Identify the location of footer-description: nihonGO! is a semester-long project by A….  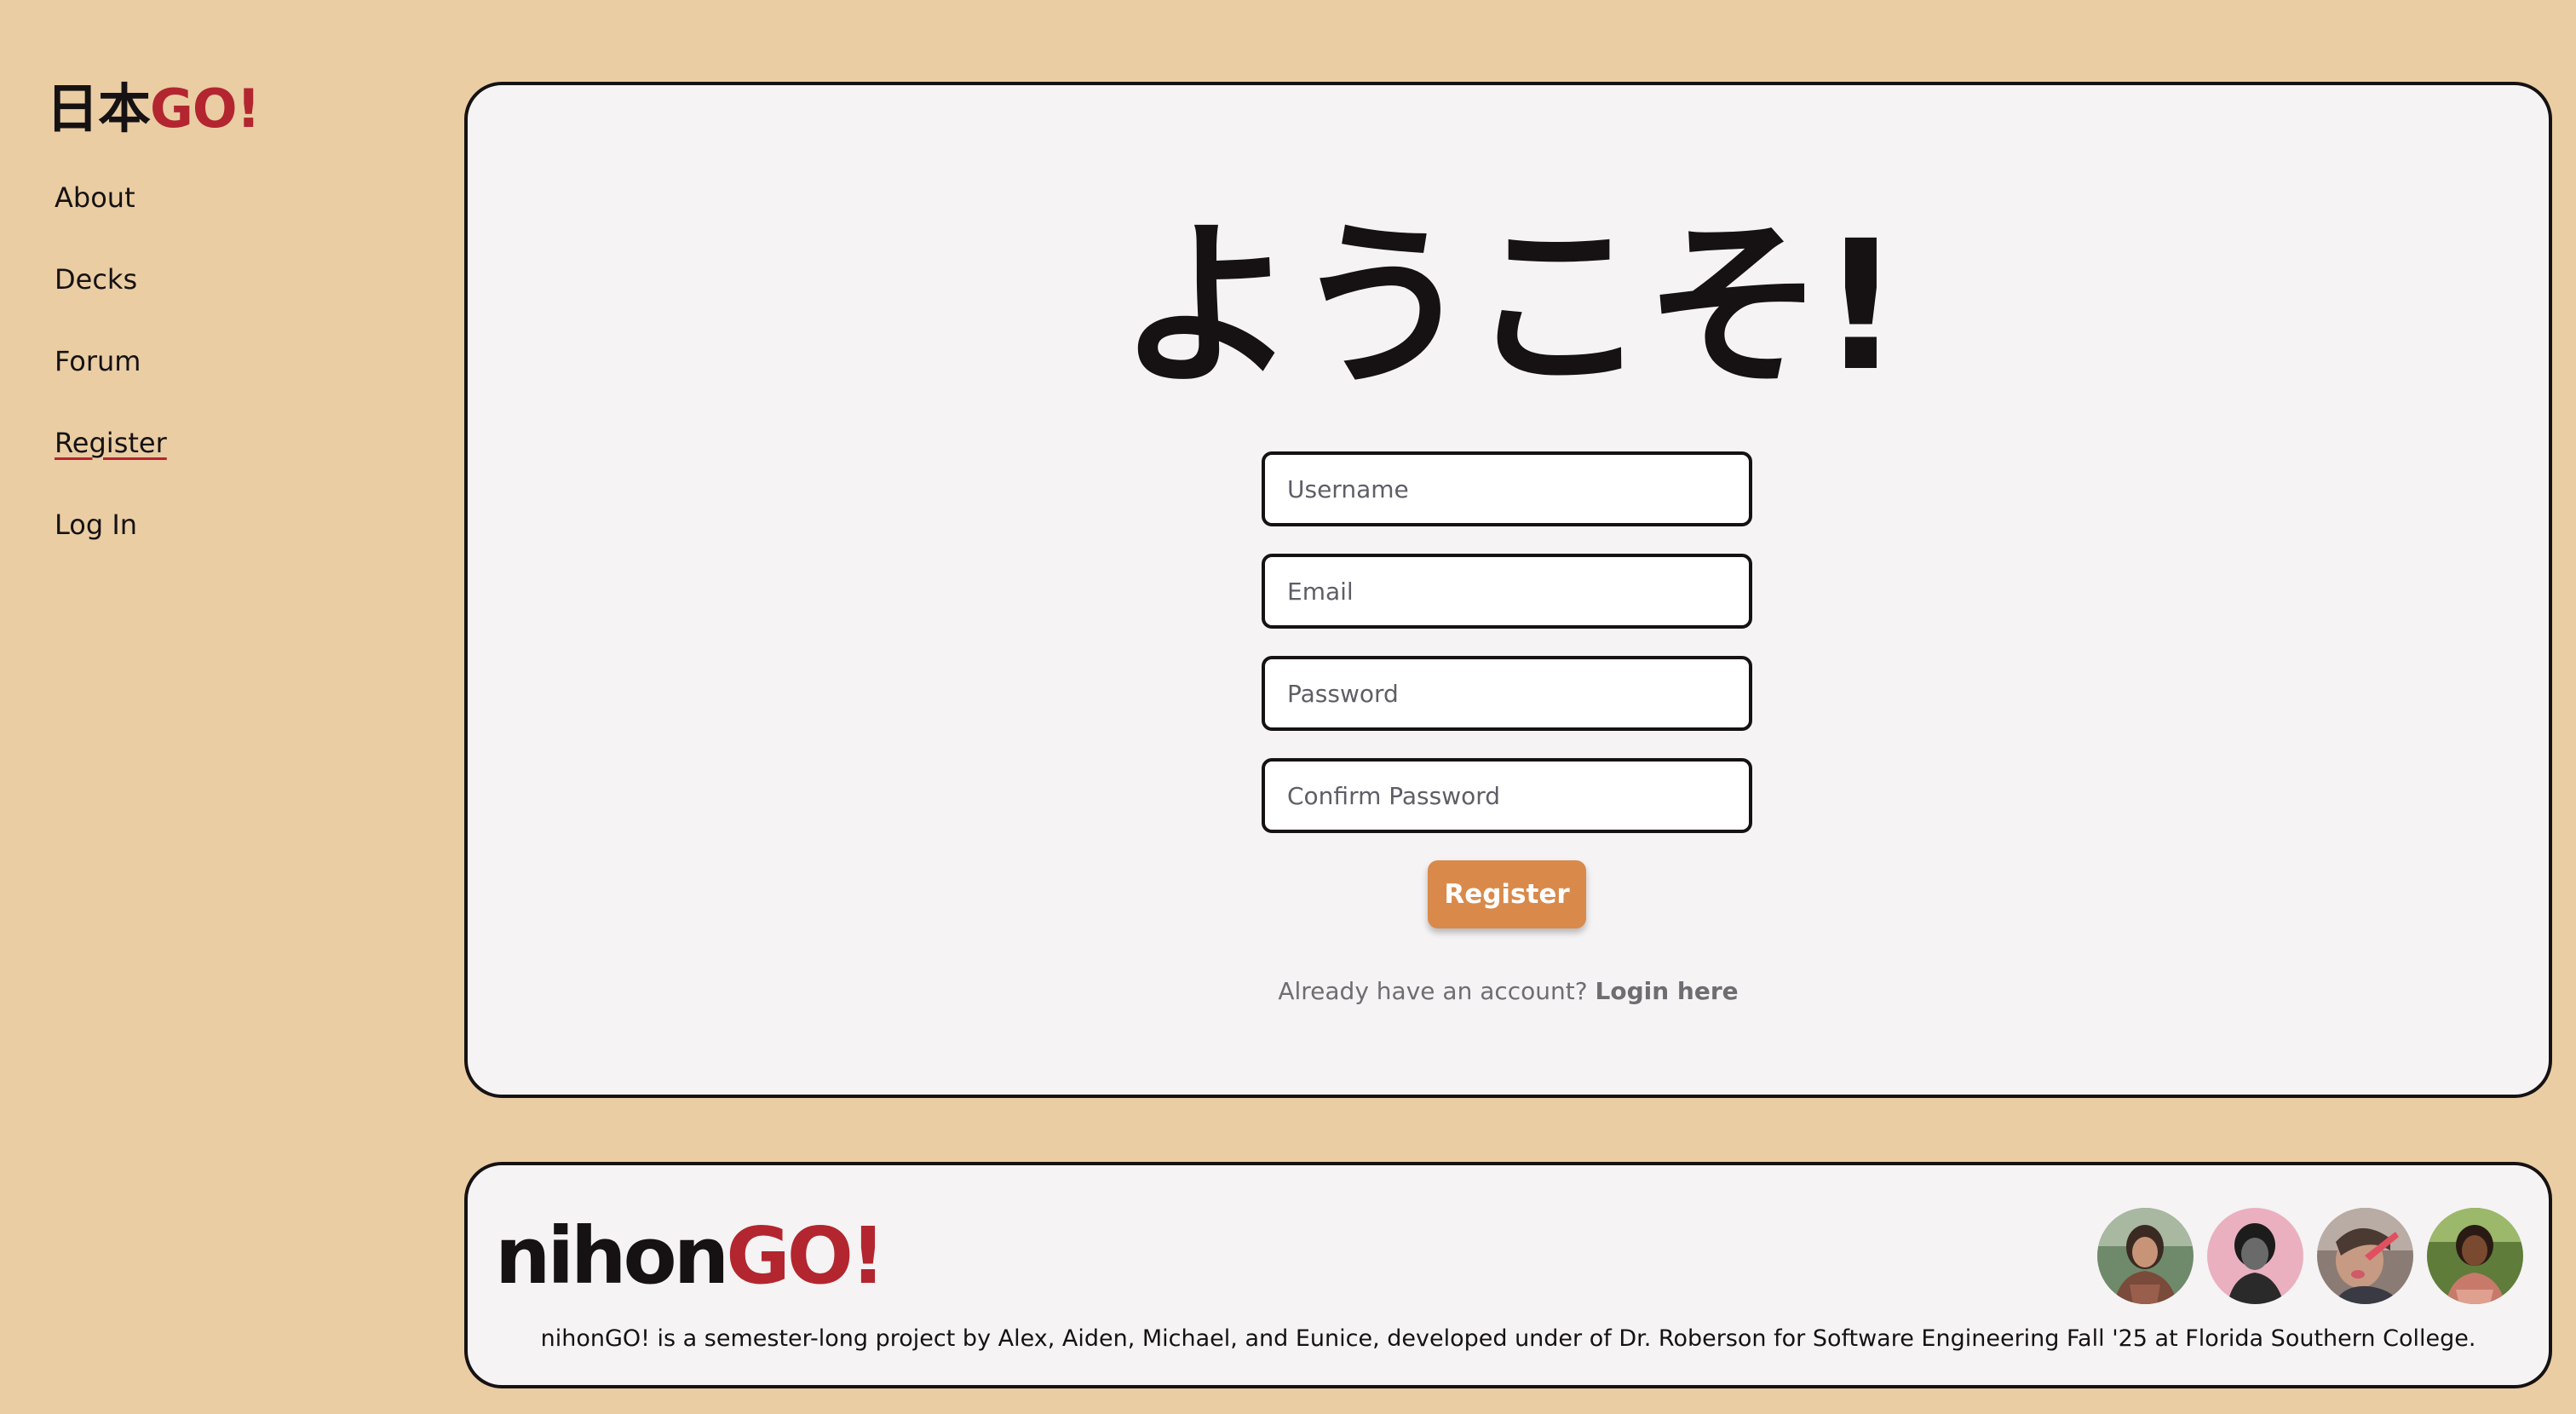
(1508, 1338).